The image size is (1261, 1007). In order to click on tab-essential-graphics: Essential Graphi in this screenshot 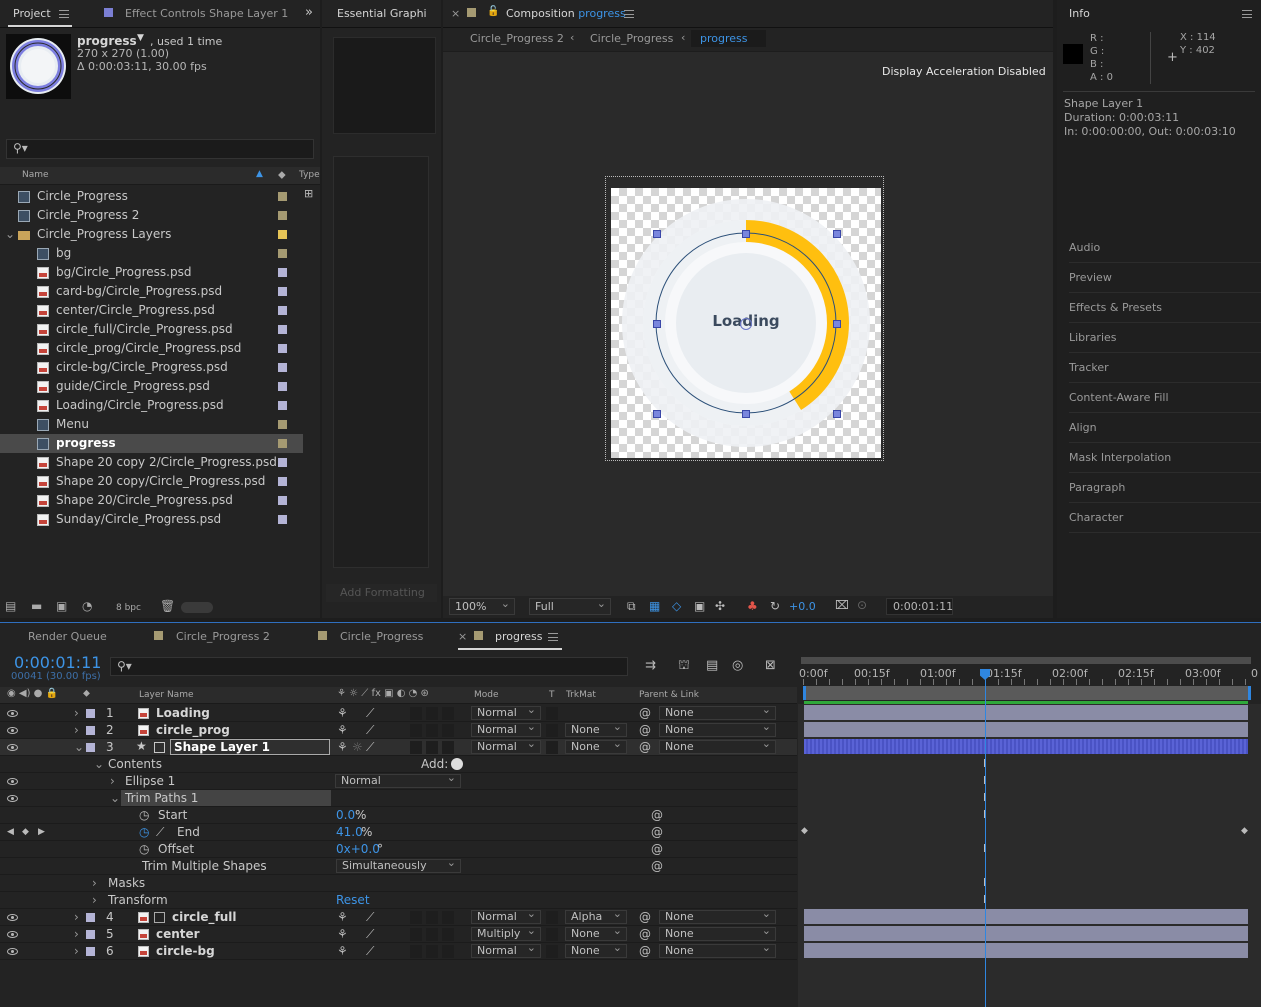, I will do `click(382, 13)`.